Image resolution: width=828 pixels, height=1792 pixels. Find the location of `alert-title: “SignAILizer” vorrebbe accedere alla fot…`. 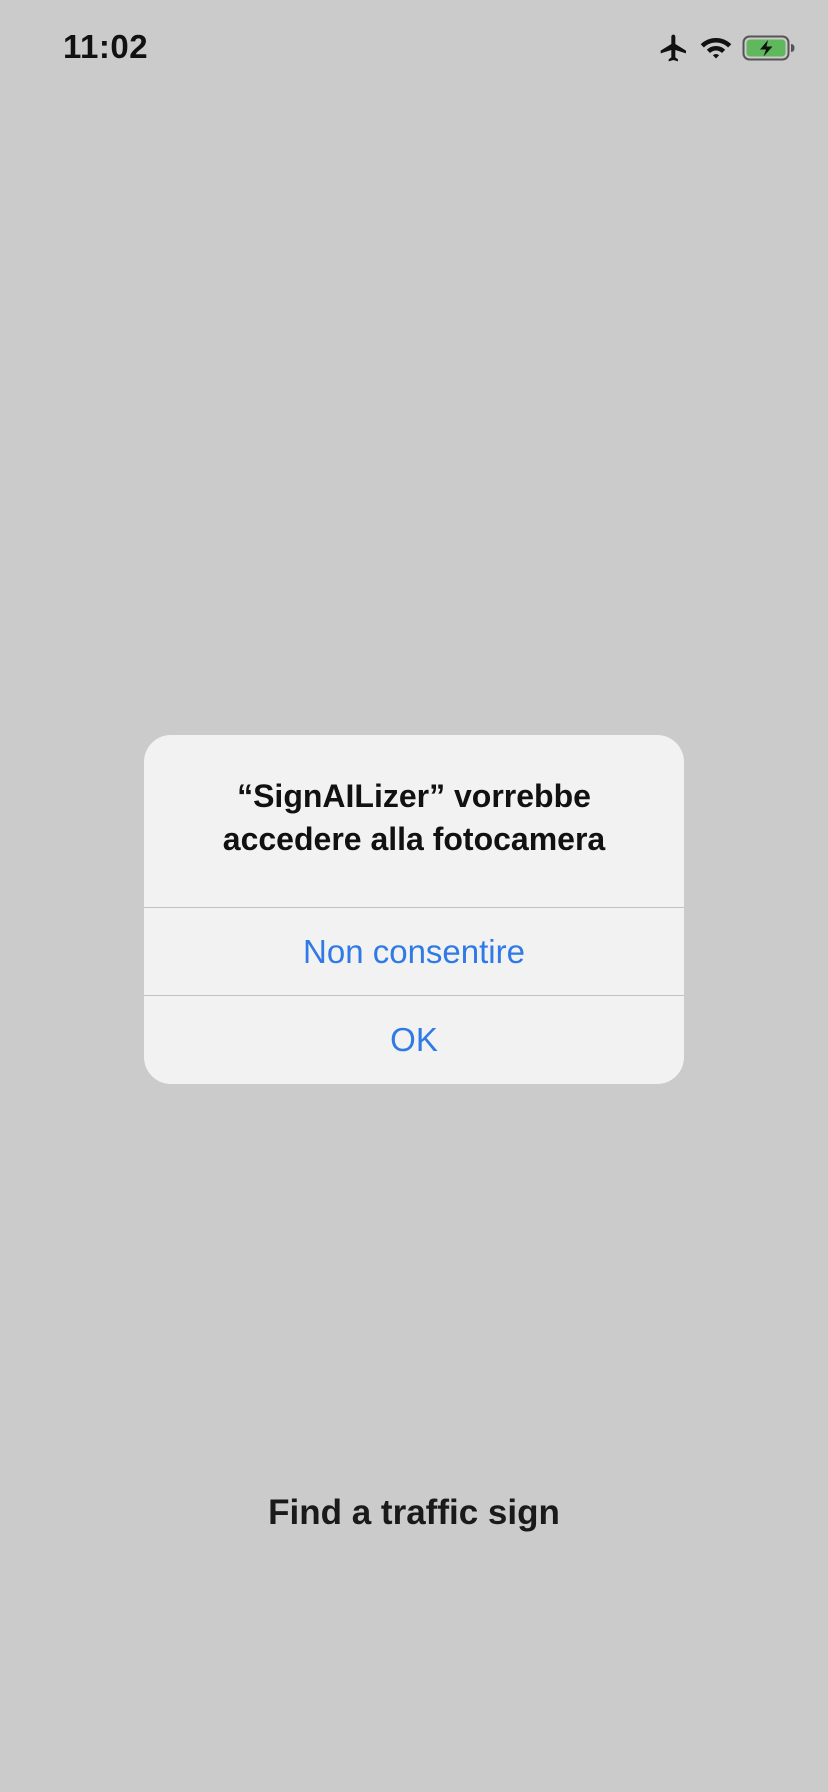

alert-title: “SignAILizer” vorrebbe accedere alla fot… is located at coordinates (414, 817).